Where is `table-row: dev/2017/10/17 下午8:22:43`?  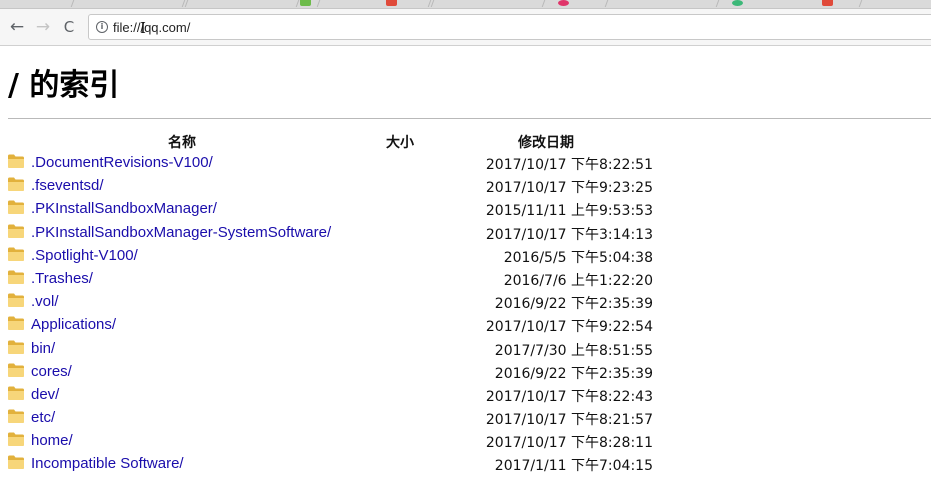
table-row: dev/2017/10/17 下午8:22:43 is located at coordinates (465, 395).